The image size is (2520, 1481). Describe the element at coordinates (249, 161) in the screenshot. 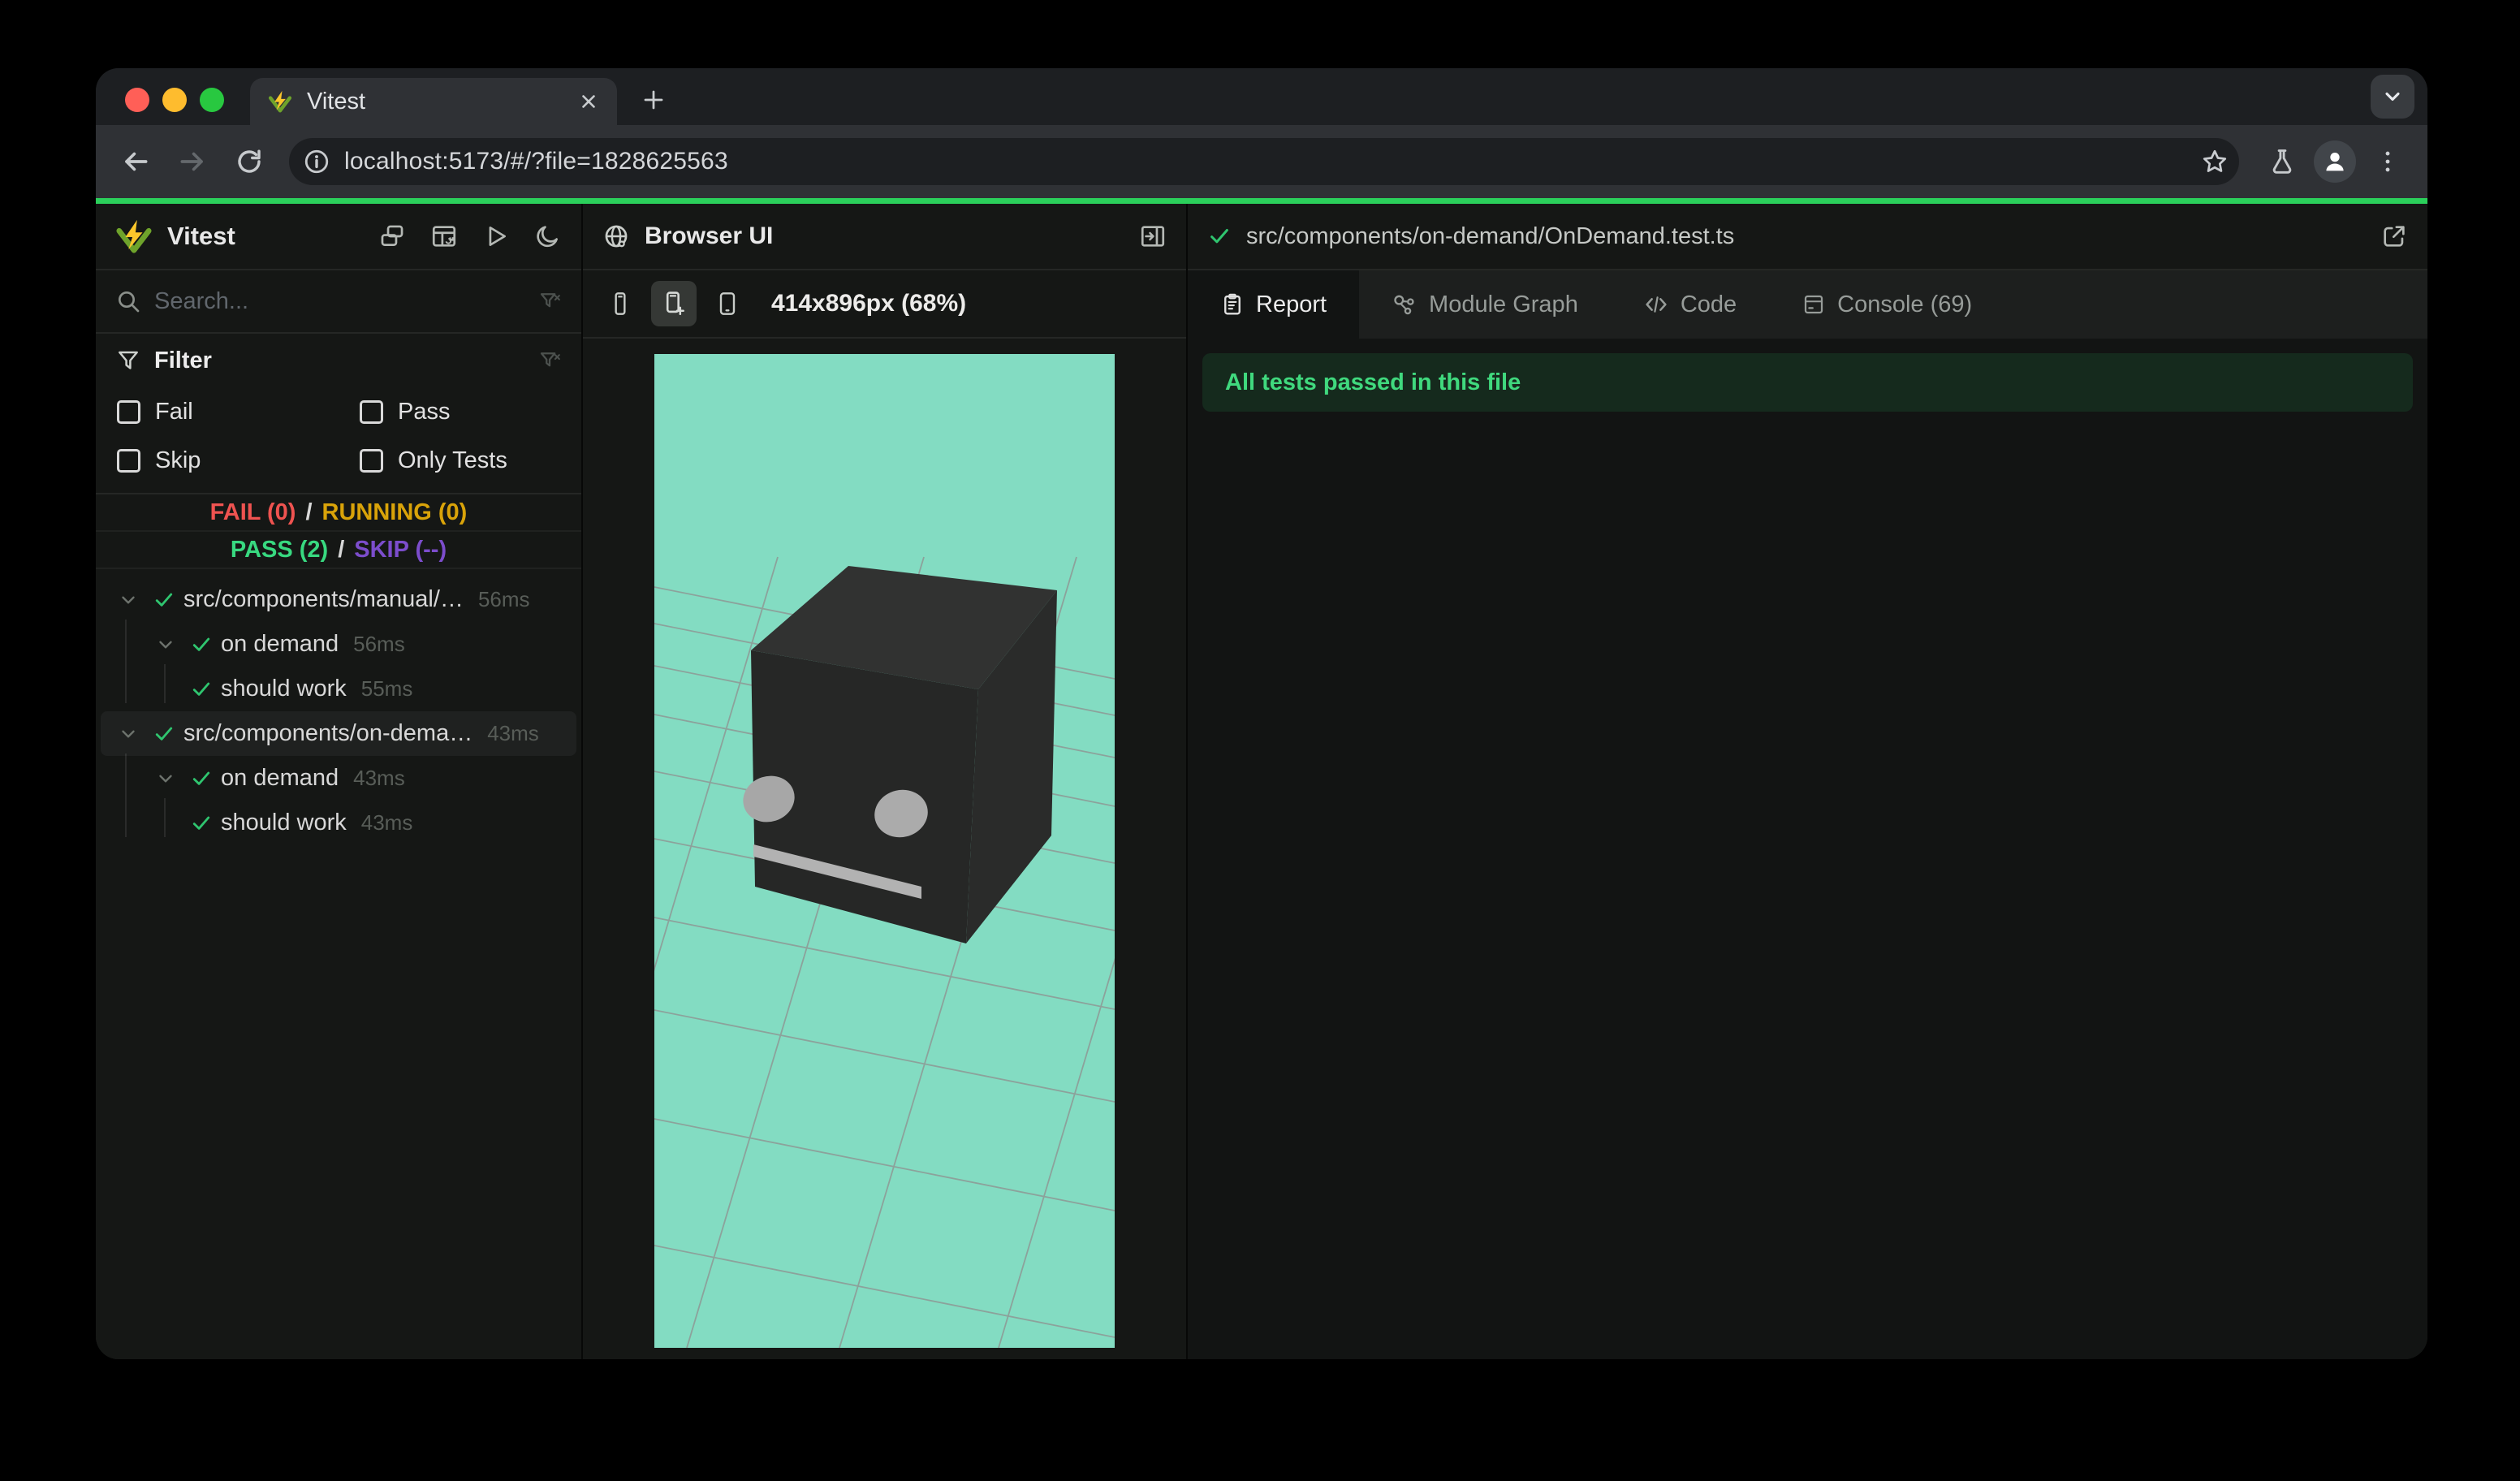

I see `reload-button` at that location.